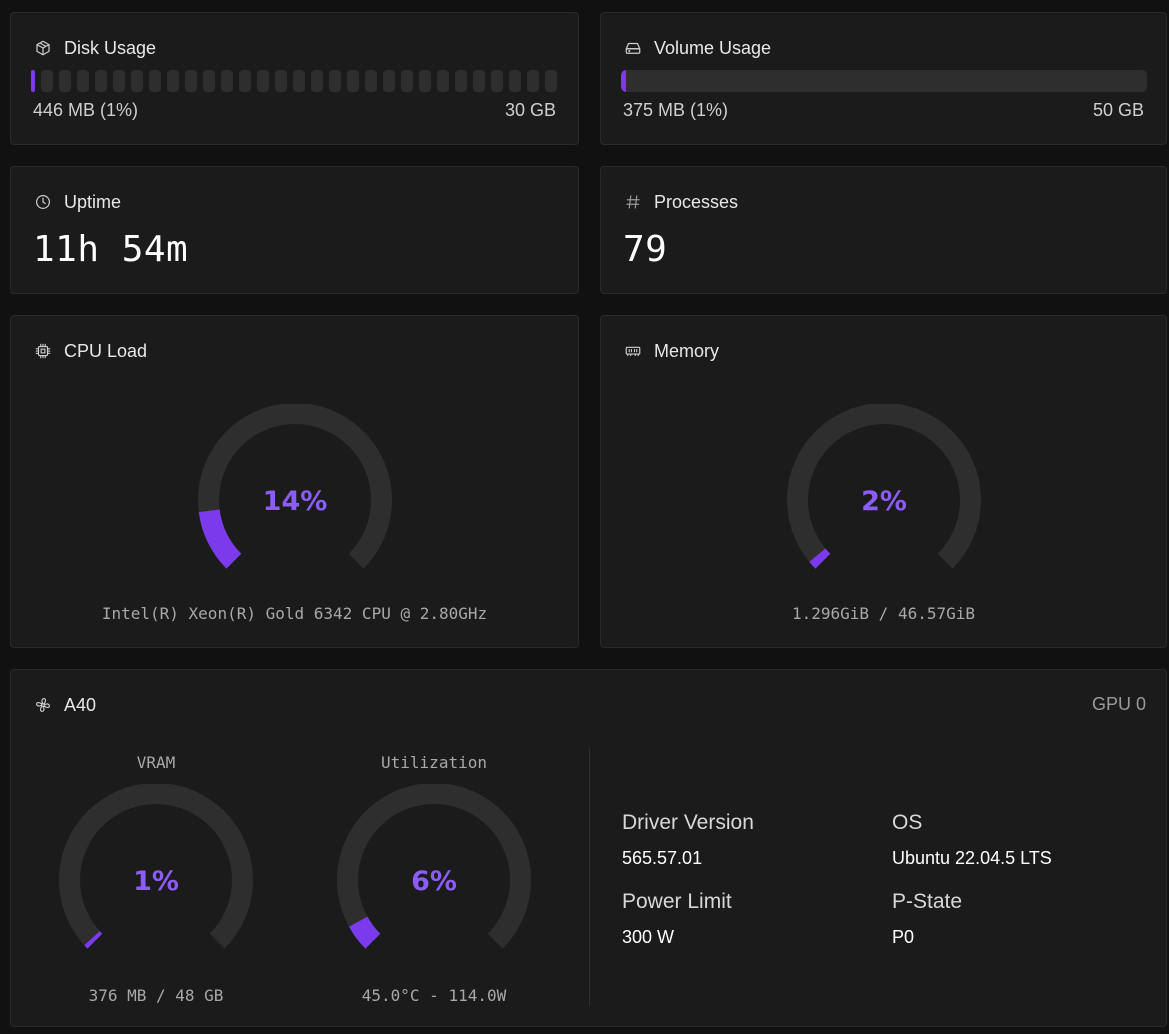 The image size is (1169, 1034). Describe the element at coordinates (294, 613) in the screenshot. I see `cpu-model-caption: Intel(R) Xeon(R) Gold 6342 CPU @ 2.80GHz` at that location.